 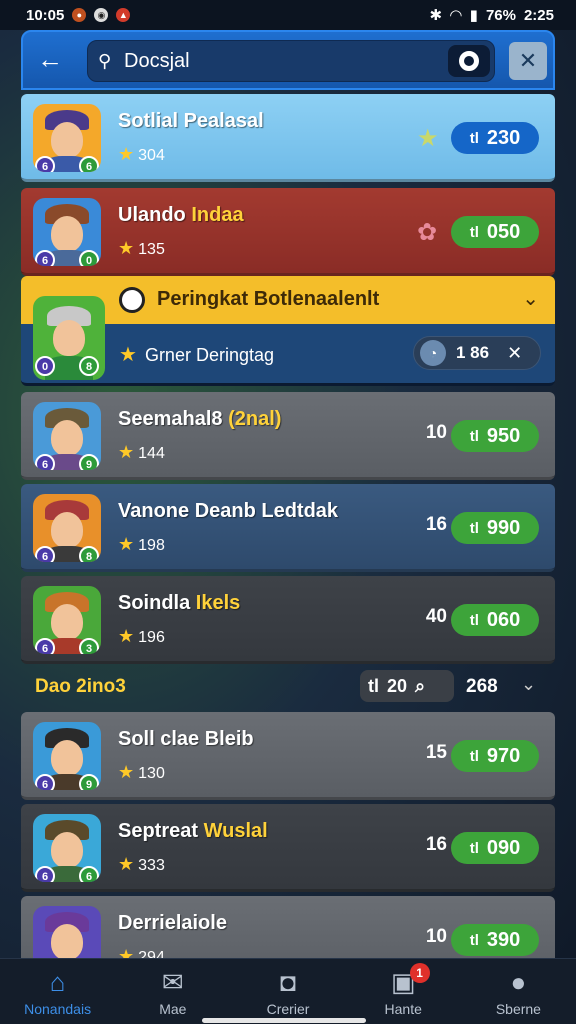 What do you see at coordinates (172, 982) in the screenshot?
I see `mail-icon: ✉` at bounding box center [172, 982].